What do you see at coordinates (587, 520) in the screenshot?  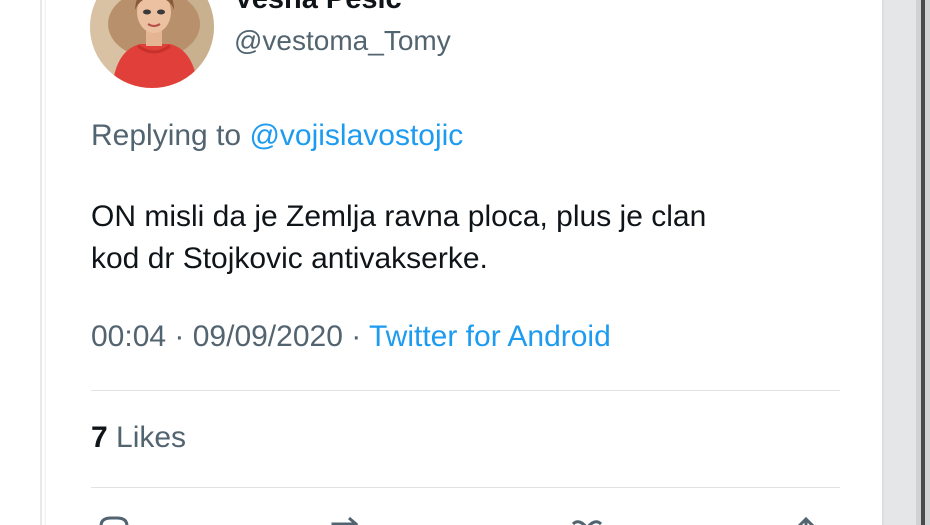 I see `like-icon` at bounding box center [587, 520].